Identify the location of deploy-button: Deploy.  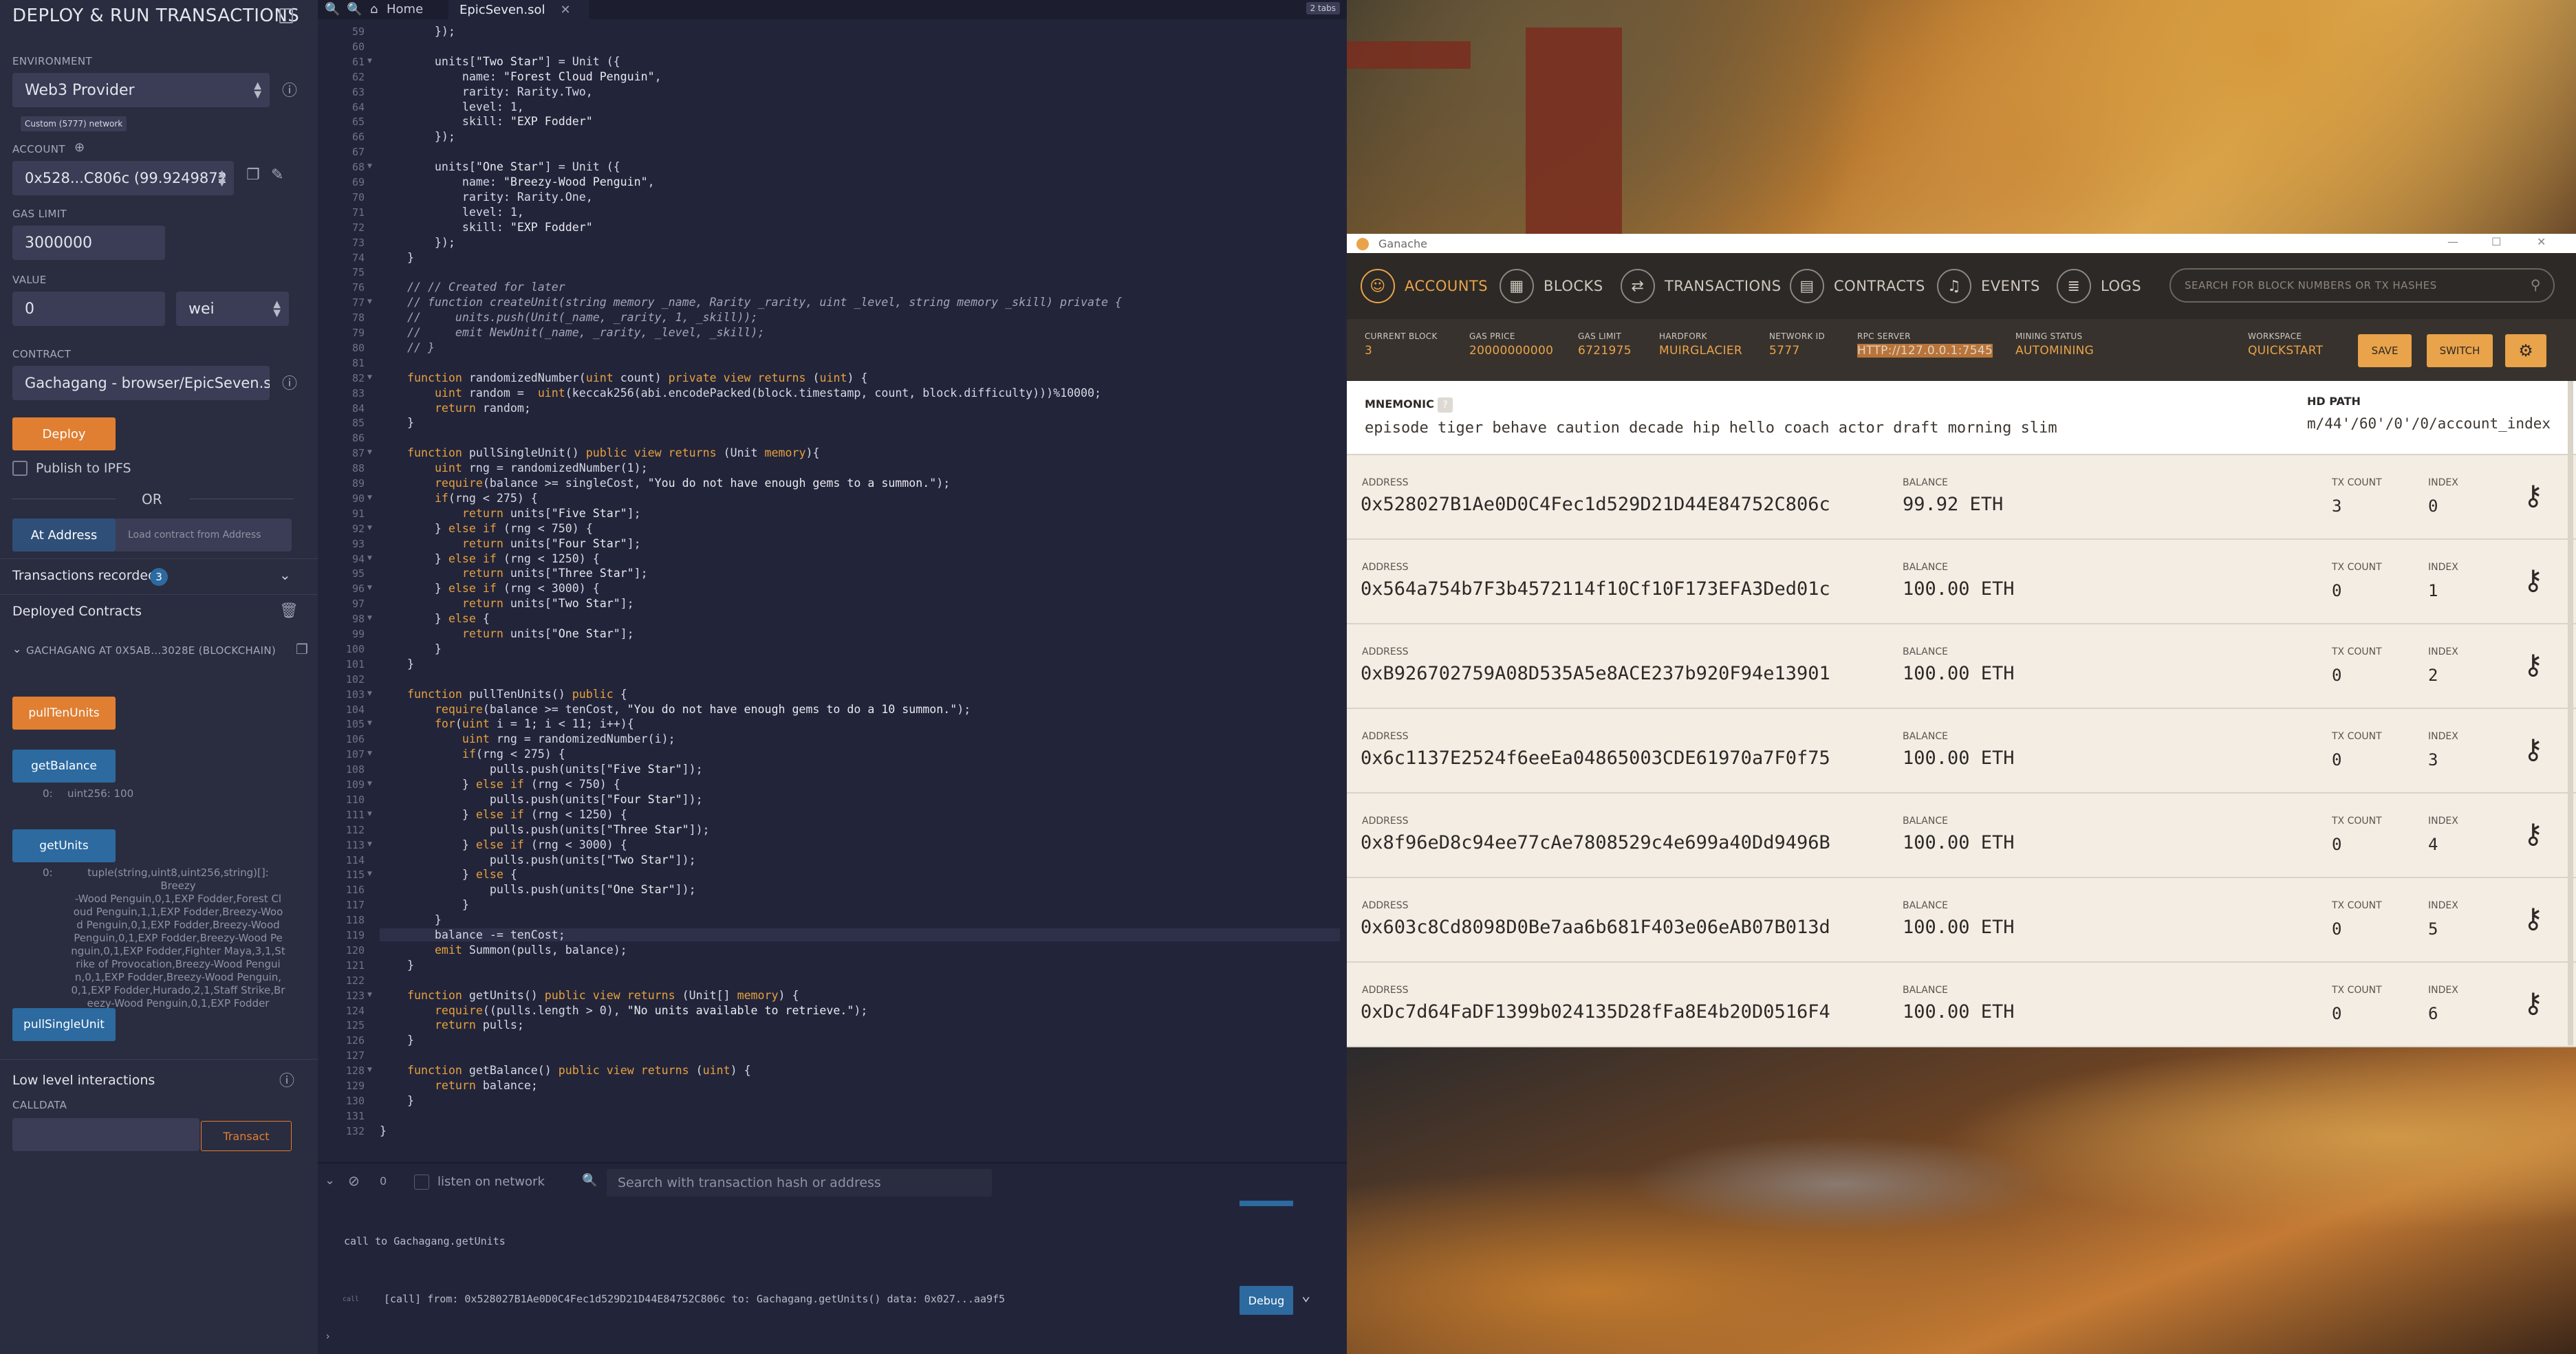
(64, 433).